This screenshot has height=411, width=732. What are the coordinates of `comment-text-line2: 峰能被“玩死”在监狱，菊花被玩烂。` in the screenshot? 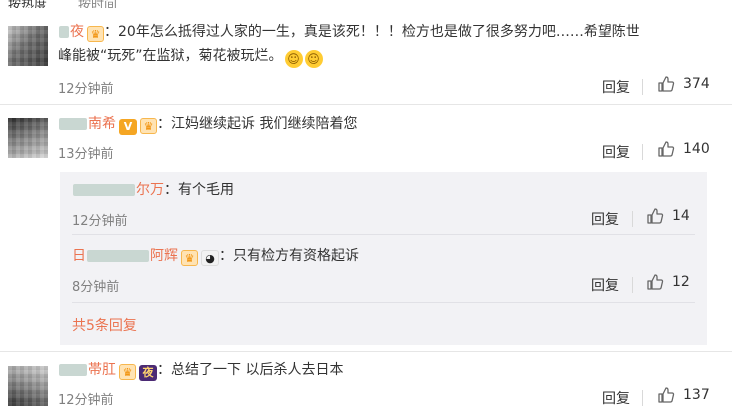 It's located at (170, 56).